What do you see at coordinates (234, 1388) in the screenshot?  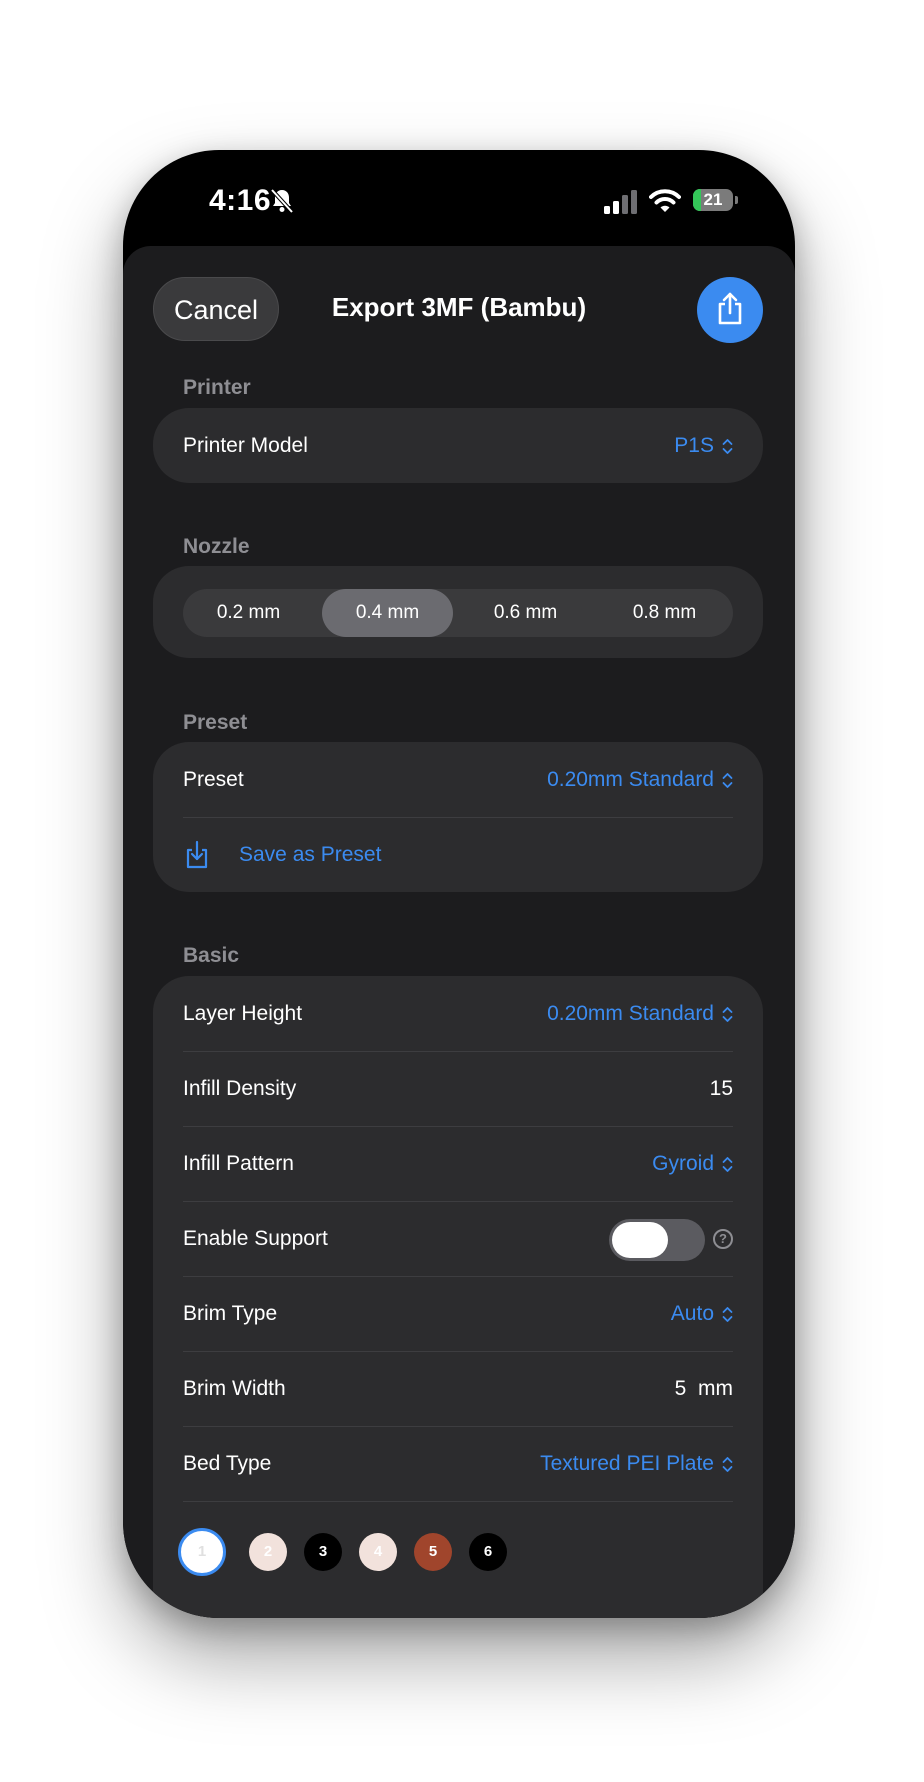 I see `brim-width-label: Brim Width` at bounding box center [234, 1388].